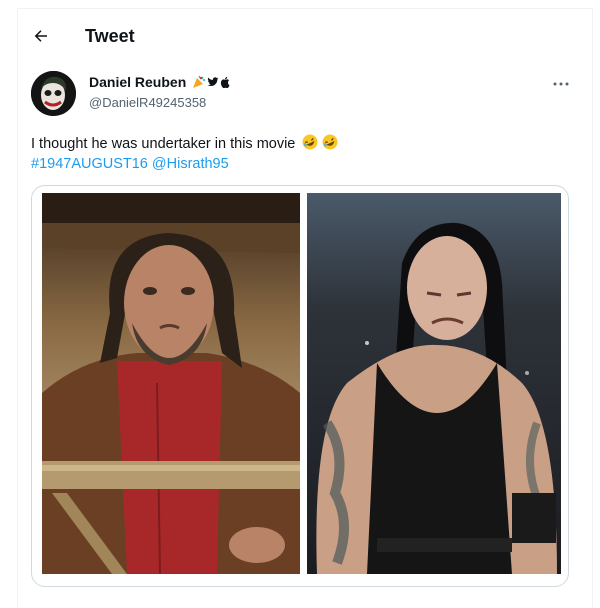 This screenshot has width=600, height=608. I want to click on author-name-line: Daniel Reuben, so click(159, 82).